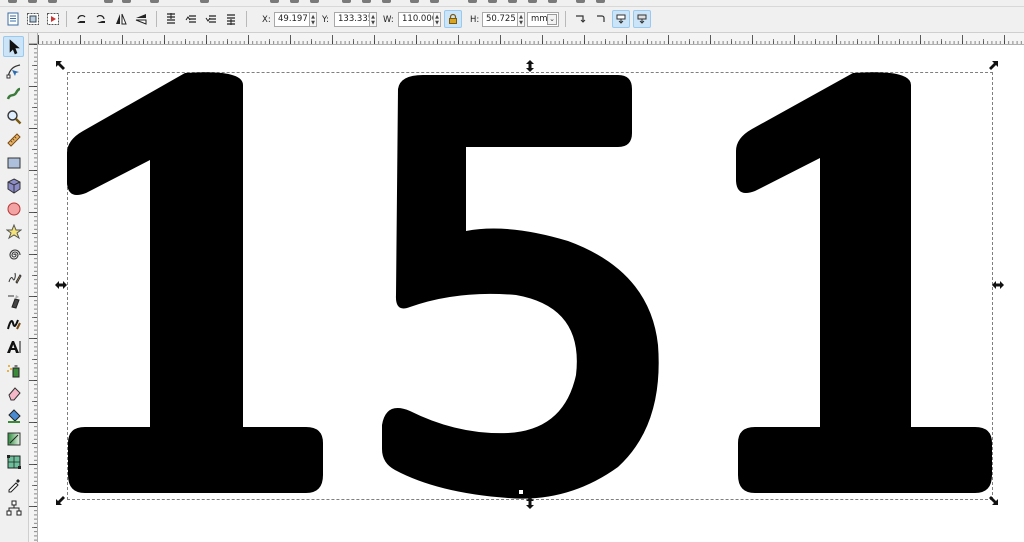 This screenshot has height=542, width=1024. Describe the element at coordinates (437, 19) in the screenshot. I see `w-spinner: ▲ ▼` at that location.